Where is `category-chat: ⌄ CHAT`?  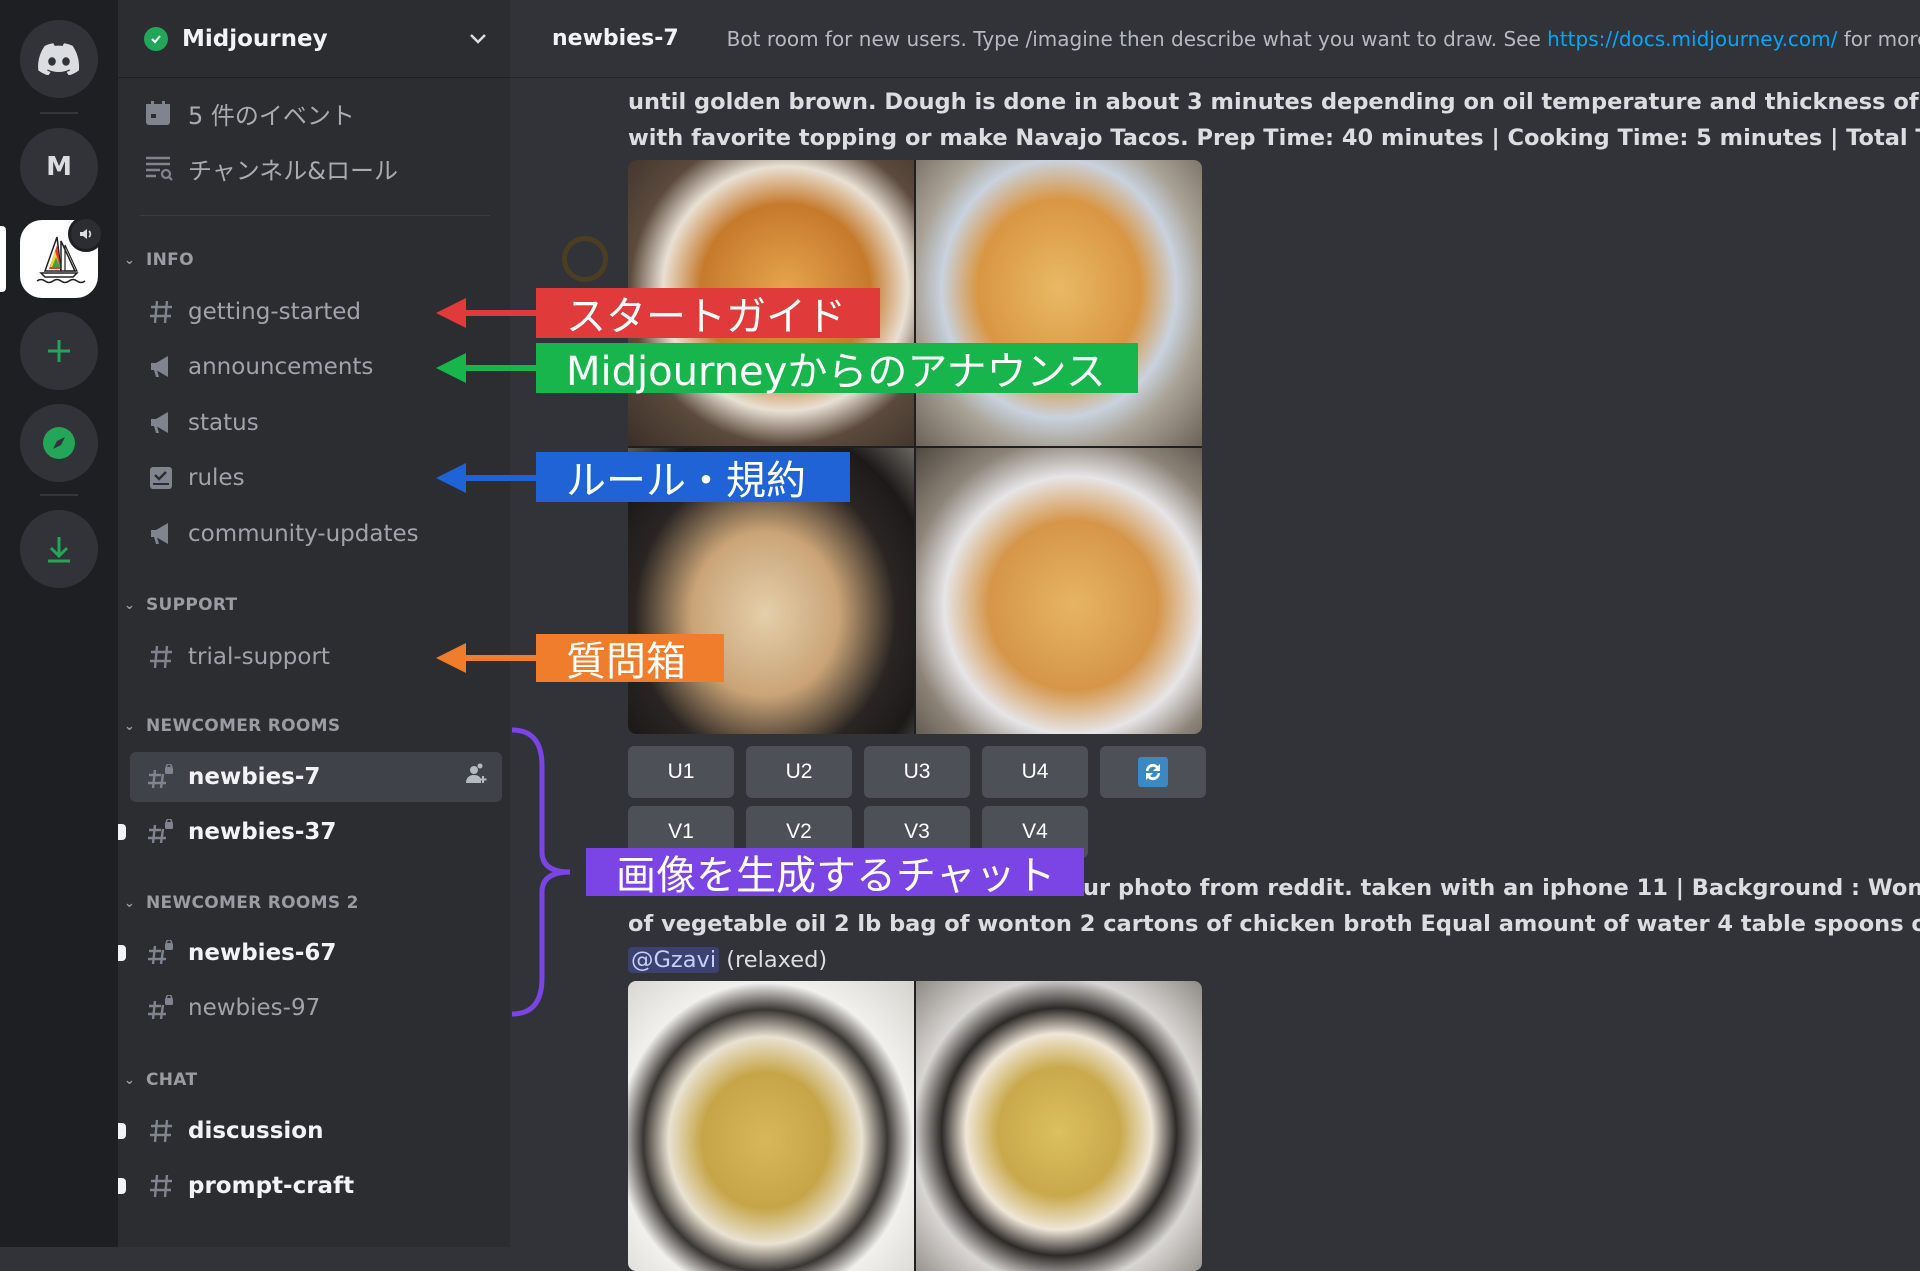 category-chat: ⌄ CHAT is located at coordinates (160, 1080).